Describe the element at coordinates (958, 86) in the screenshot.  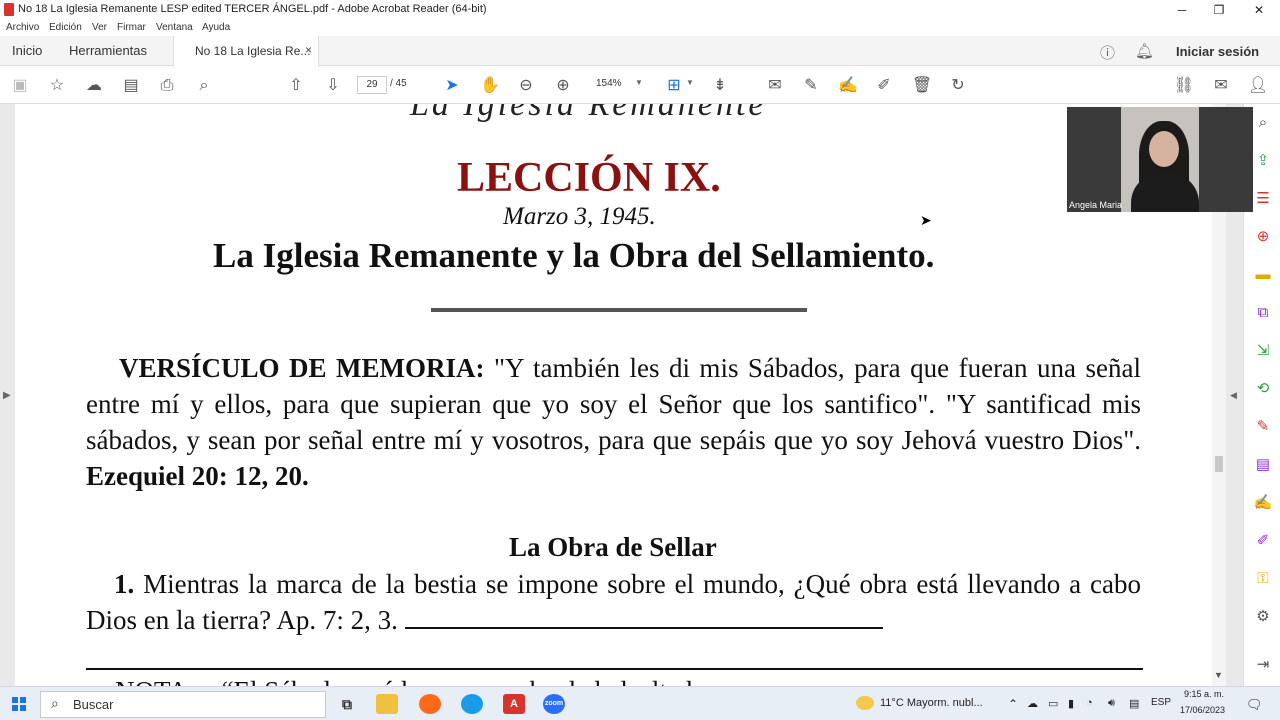
I see `rotate-icon: ↻` at that location.